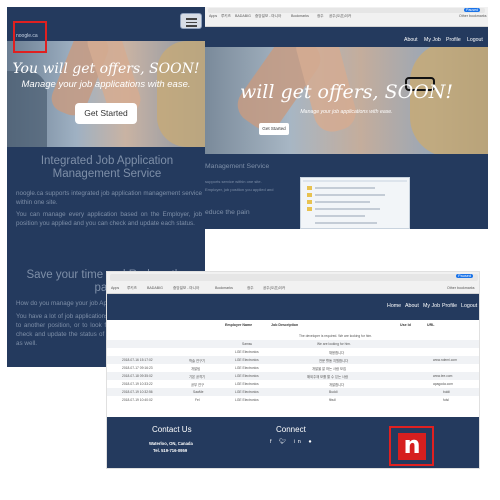 This screenshot has height=500, width=500. Describe the element at coordinates (137, 376) in the screenshot. I see `table-cell: 2018-07-18 09:35:02` at that location.